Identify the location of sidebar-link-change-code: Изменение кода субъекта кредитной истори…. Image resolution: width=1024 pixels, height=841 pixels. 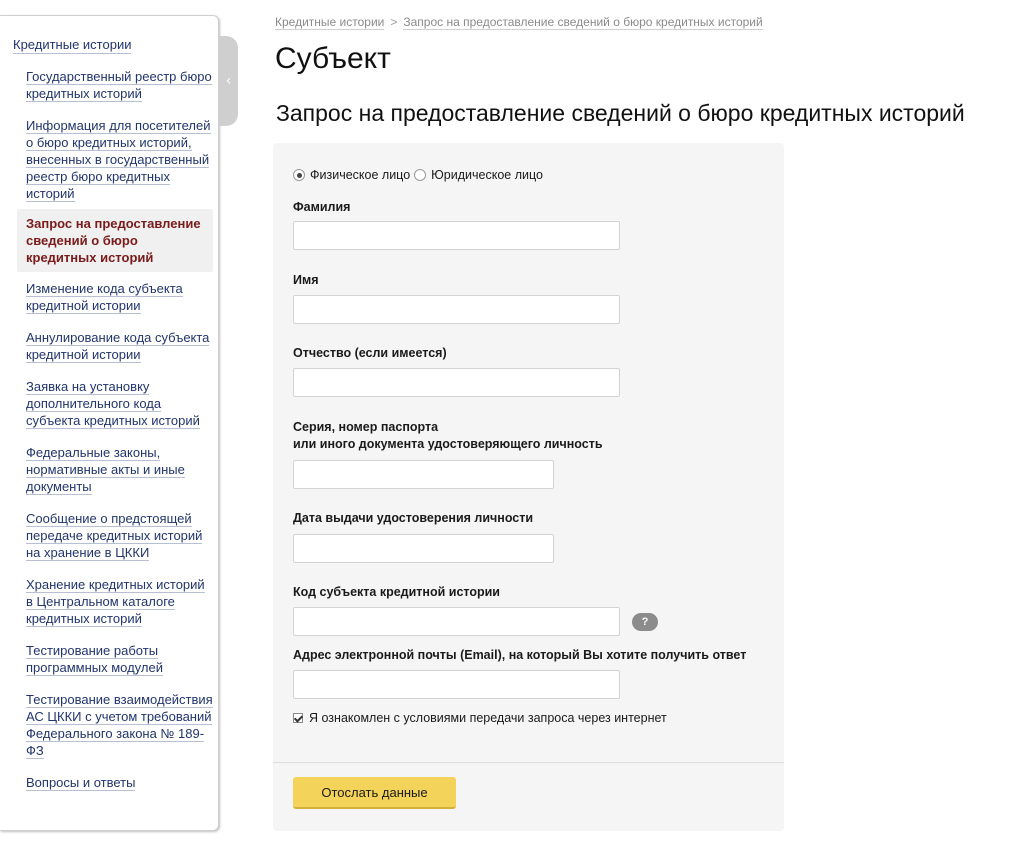
(104, 297).